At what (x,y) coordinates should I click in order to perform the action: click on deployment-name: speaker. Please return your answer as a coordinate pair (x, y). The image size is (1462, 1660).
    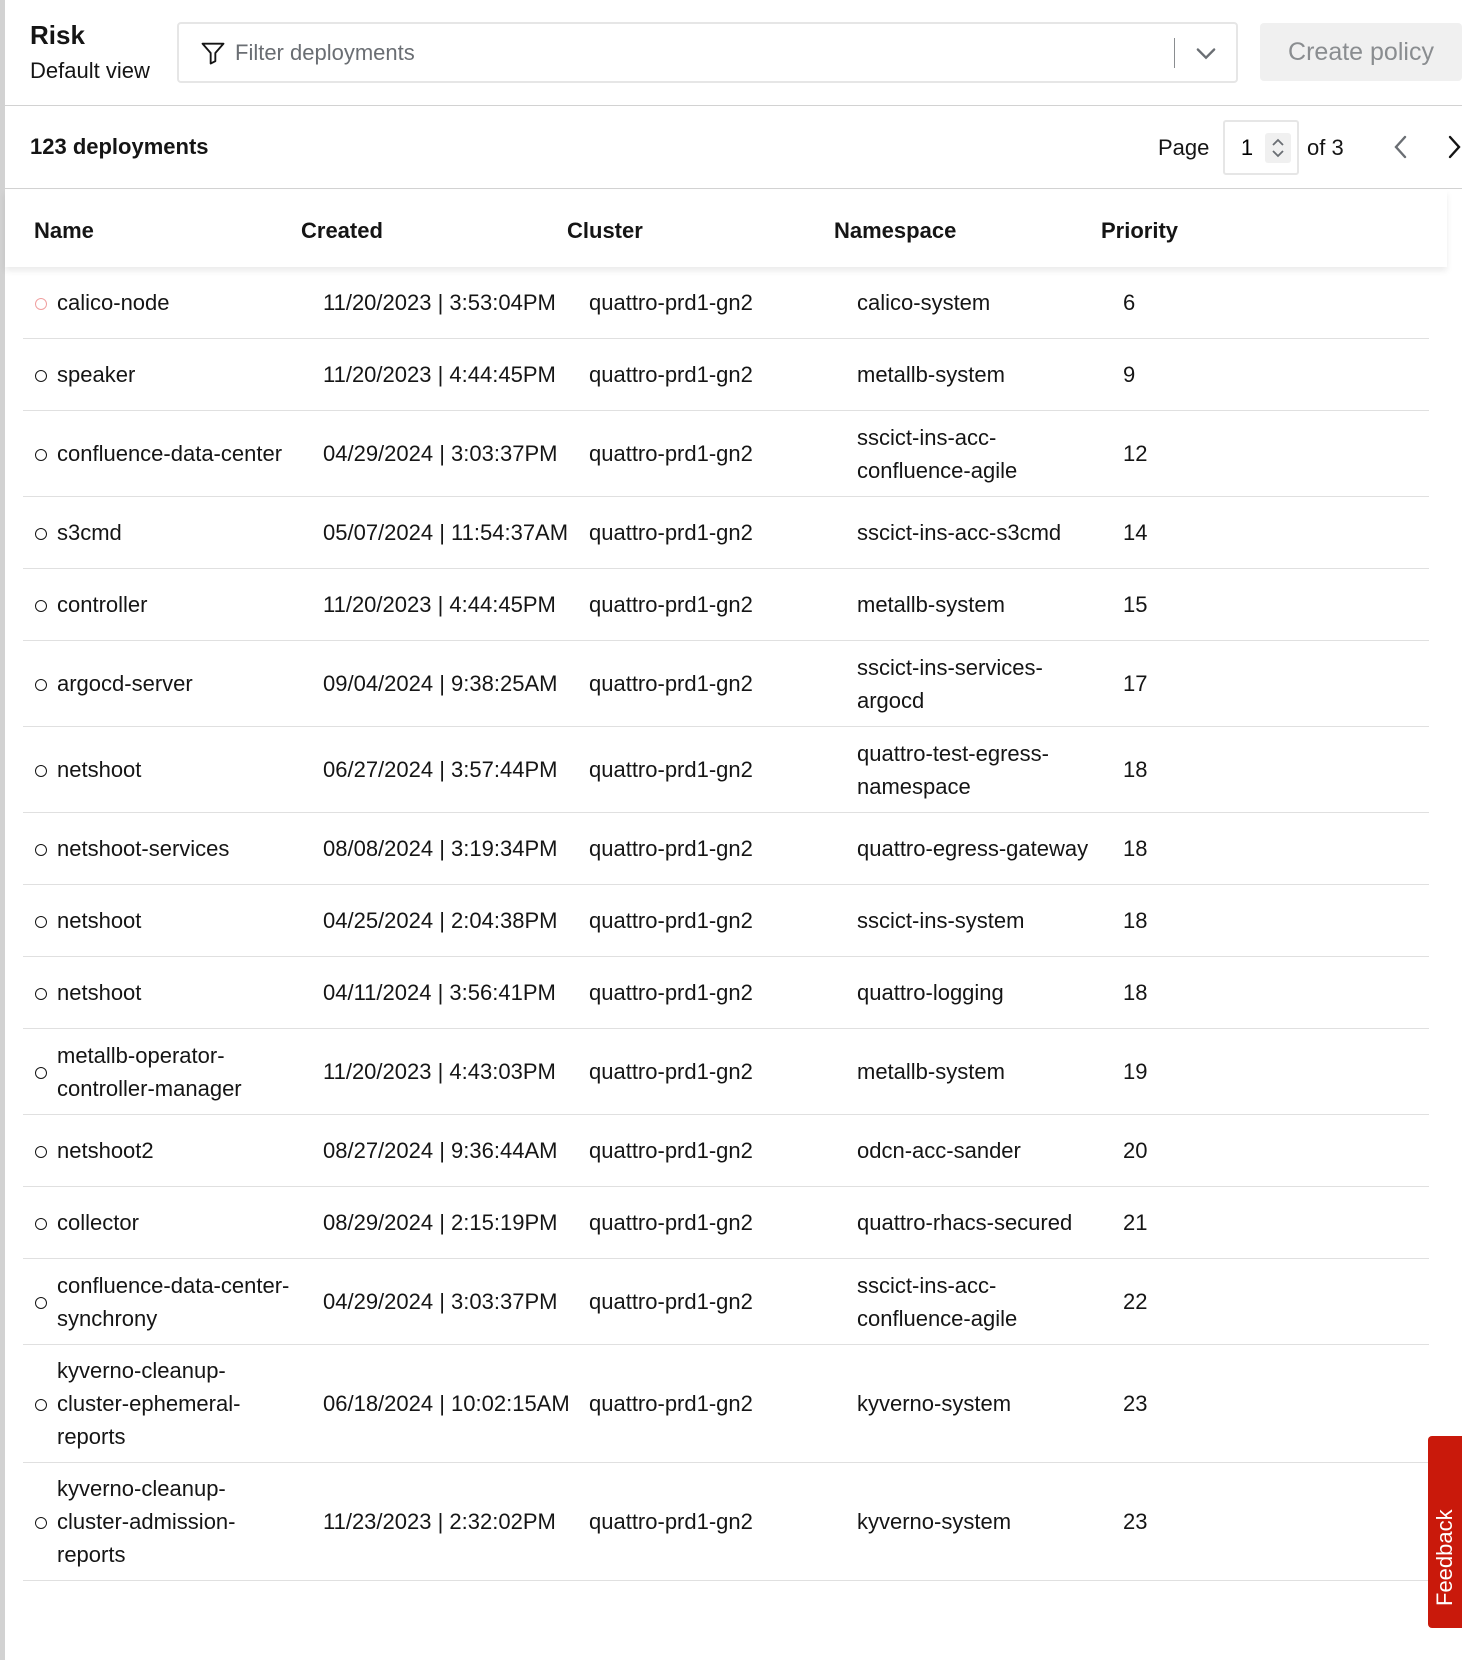
    Looking at the image, I should click on (182, 374).